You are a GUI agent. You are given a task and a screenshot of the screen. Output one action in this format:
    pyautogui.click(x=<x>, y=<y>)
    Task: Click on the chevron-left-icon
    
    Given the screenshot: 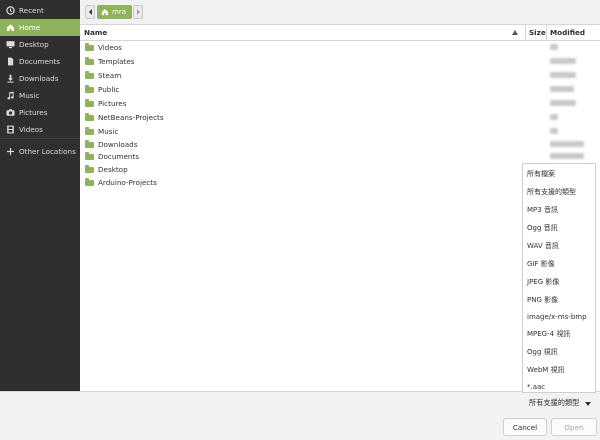 What is the action you would take?
    pyautogui.click(x=90, y=12)
    